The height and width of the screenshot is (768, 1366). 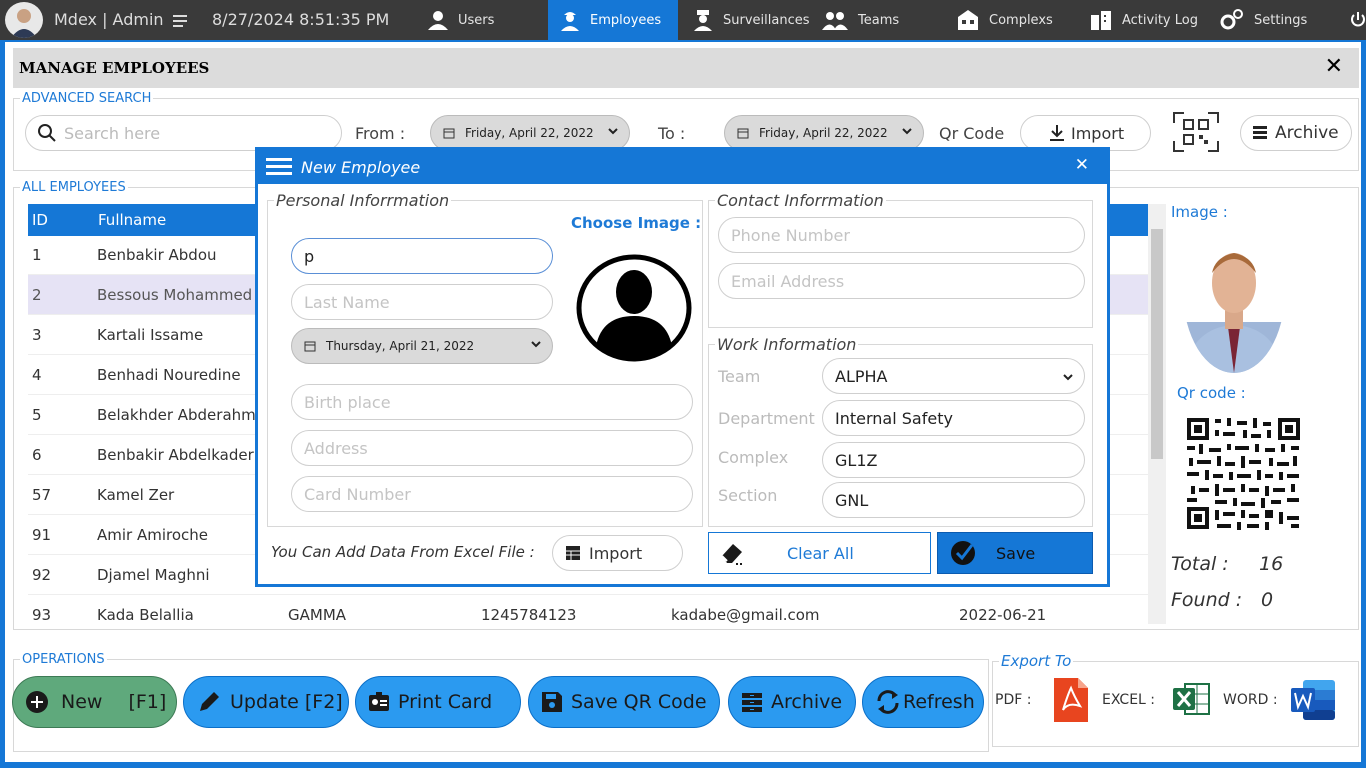 I want to click on avatar-placeholder-icon, so click(x=634, y=310).